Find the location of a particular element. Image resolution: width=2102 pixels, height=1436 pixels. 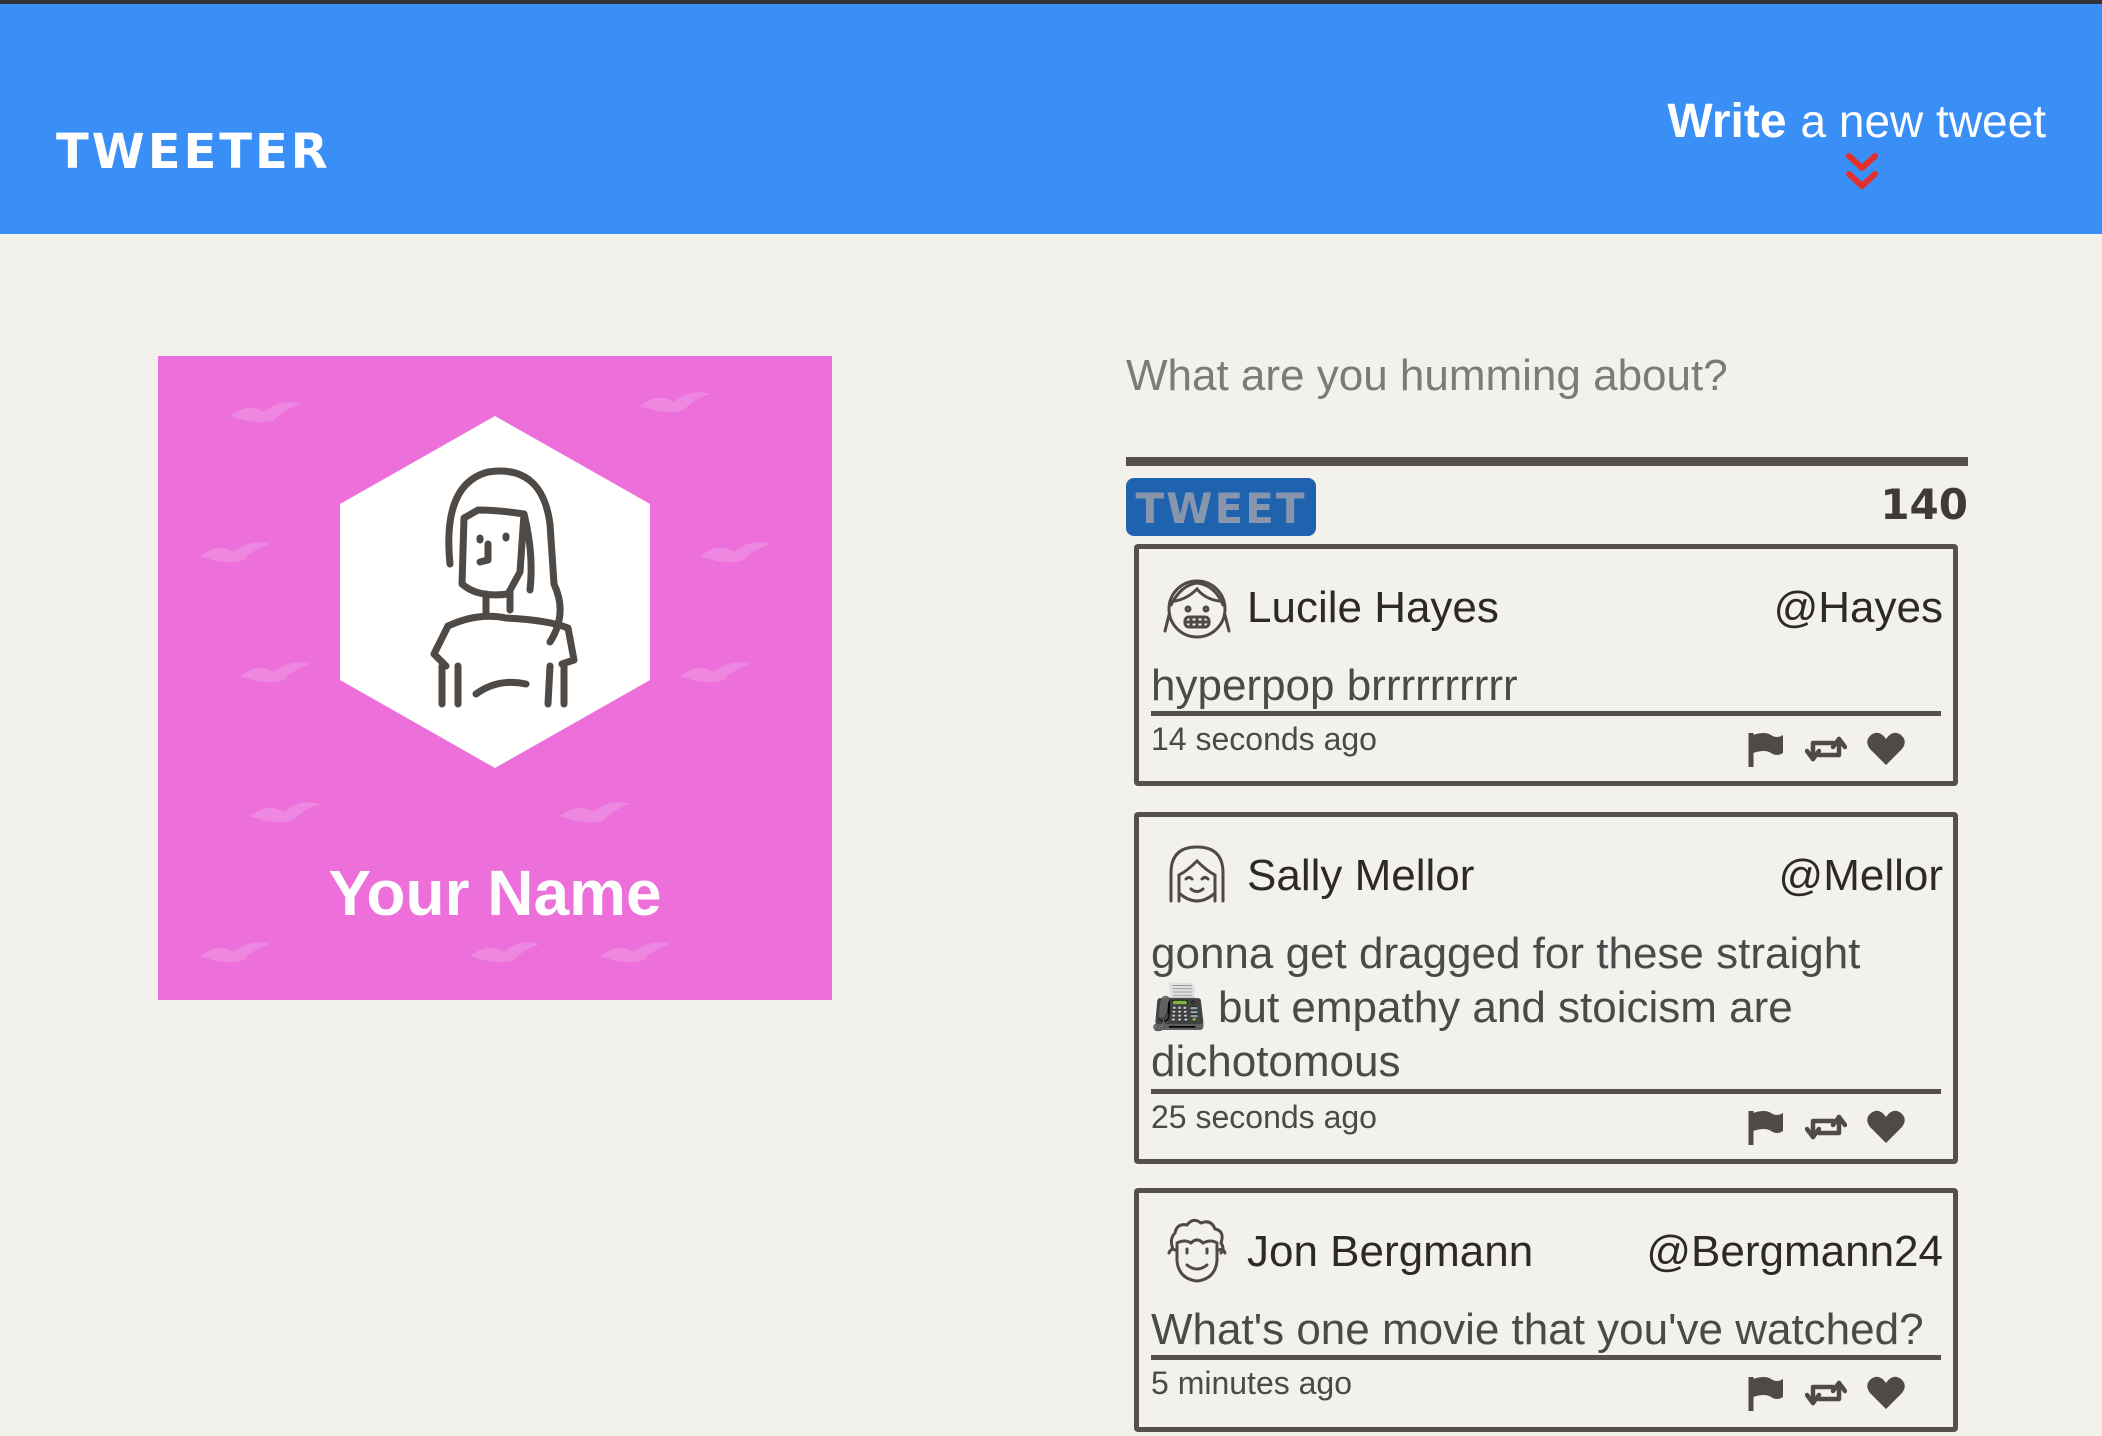

write-label-bold: Write is located at coordinates (1727, 121).